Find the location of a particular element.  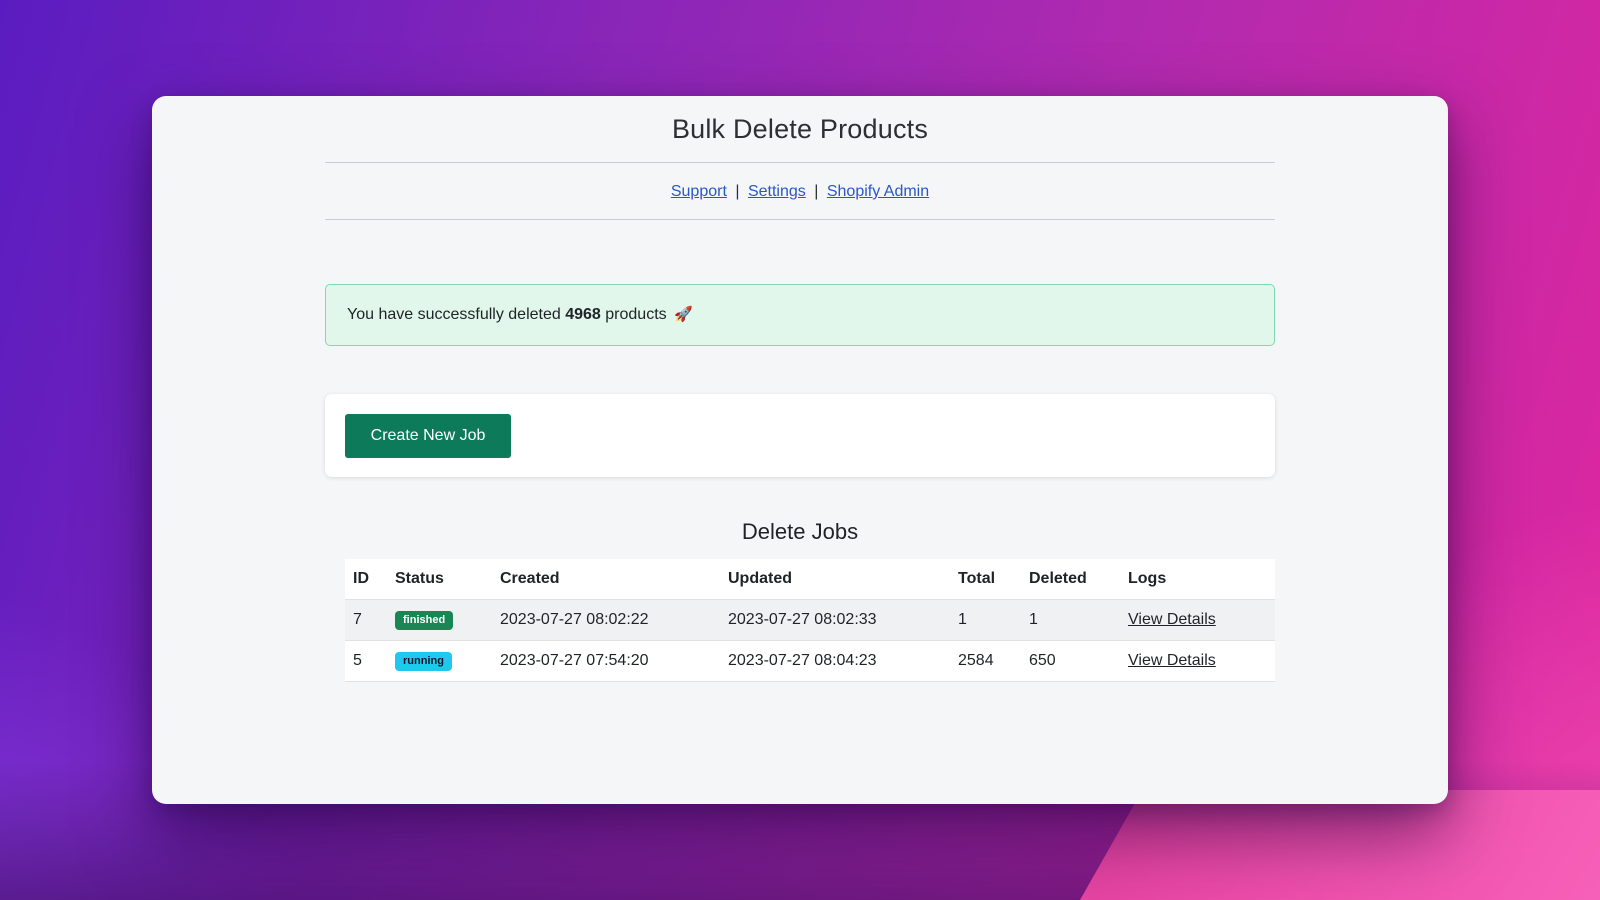

column-header-status: Status is located at coordinates (439, 579).